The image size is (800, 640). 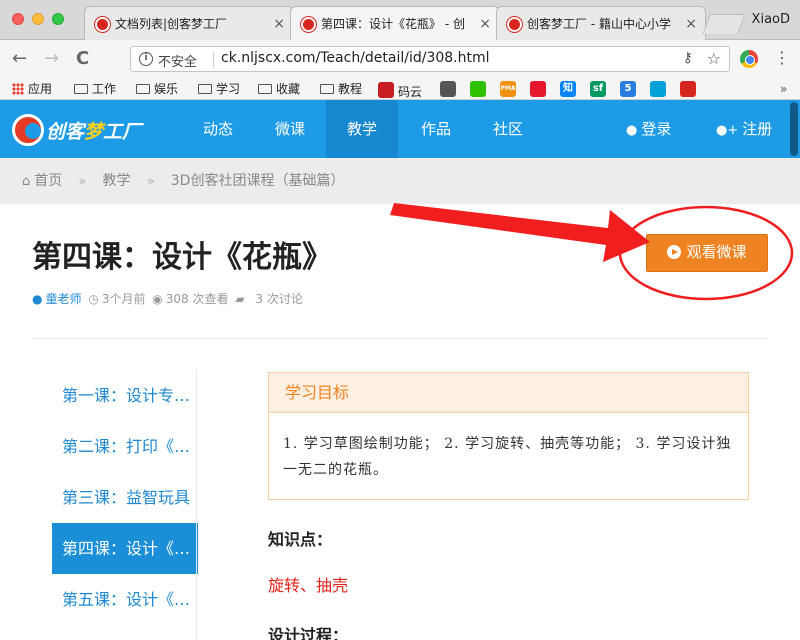 What do you see at coordinates (125, 446) in the screenshot?
I see `sidebar-lesson-2: 第二课：打印《笔筒》` at bounding box center [125, 446].